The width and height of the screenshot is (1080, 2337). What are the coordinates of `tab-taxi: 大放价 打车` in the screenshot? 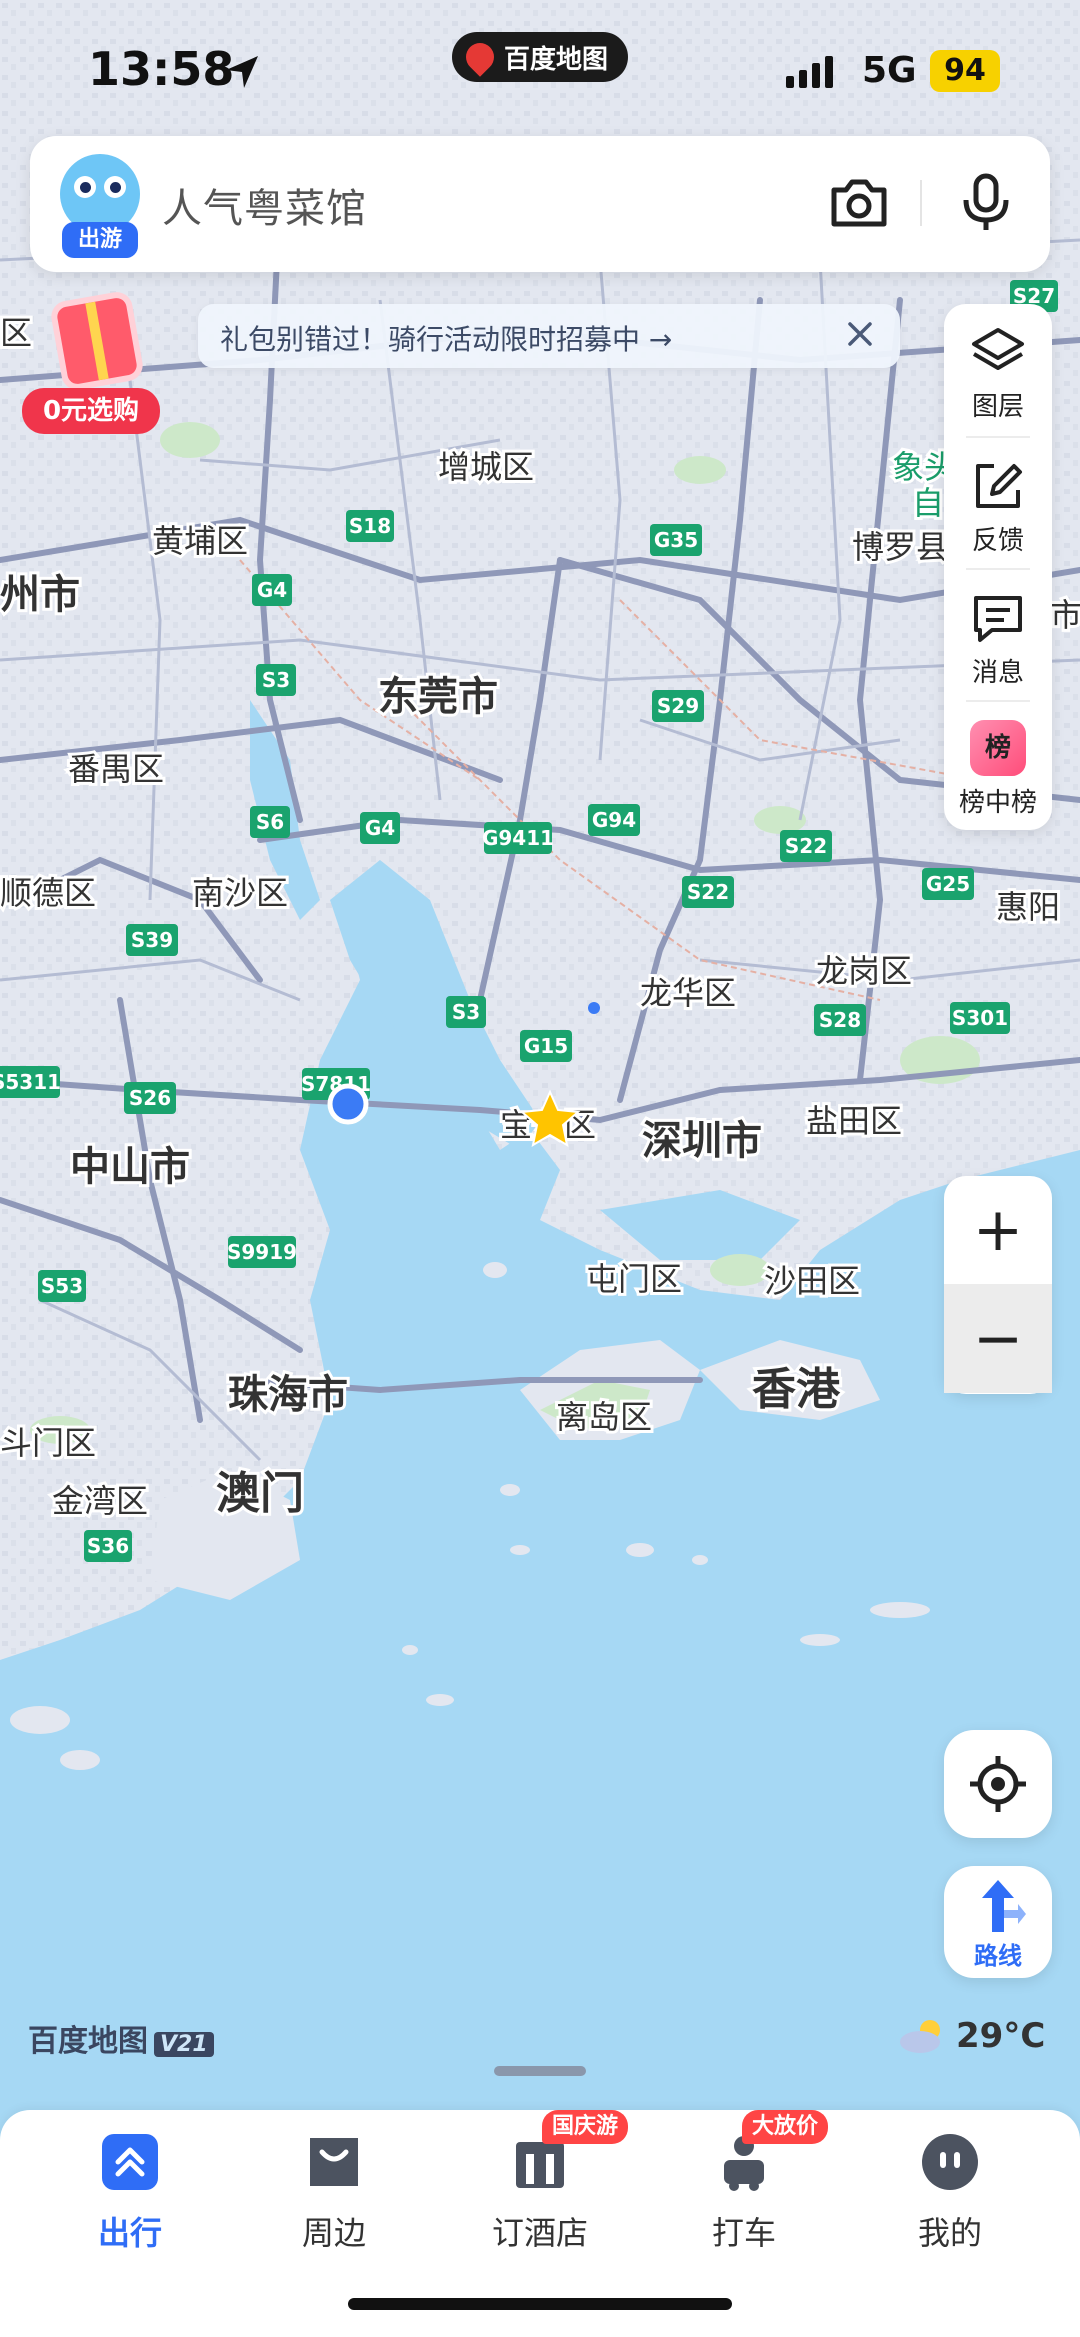 It's located at (744, 2205).